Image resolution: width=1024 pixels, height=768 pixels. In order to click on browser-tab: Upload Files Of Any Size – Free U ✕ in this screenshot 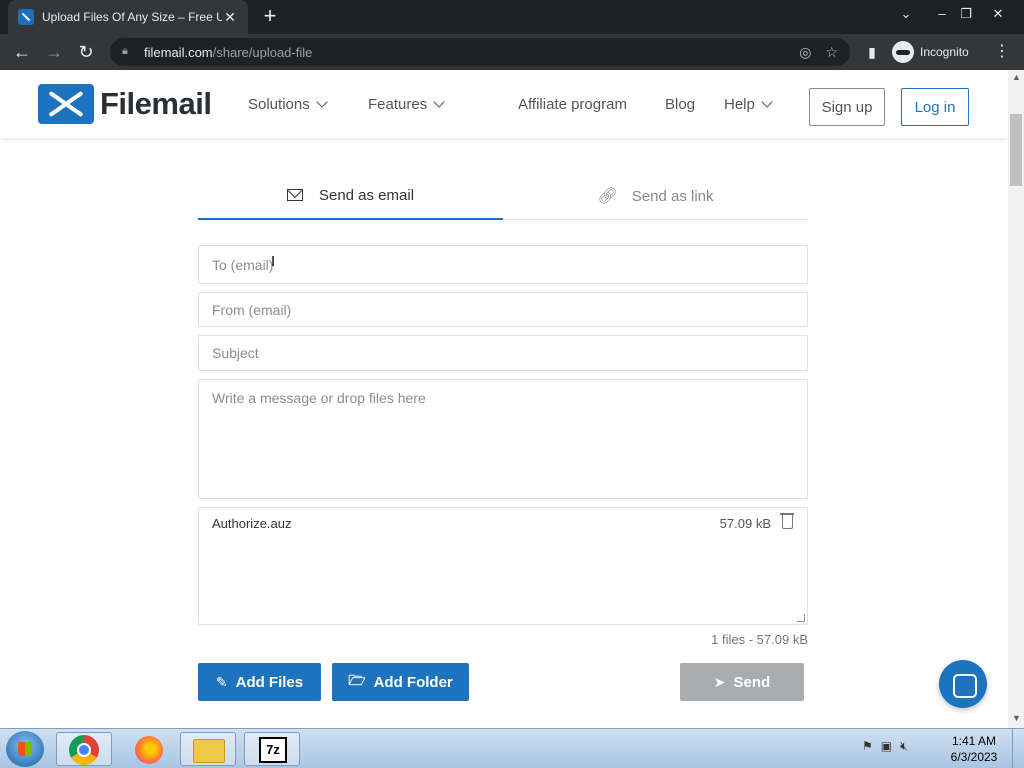, I will do `click(128, 17)`.